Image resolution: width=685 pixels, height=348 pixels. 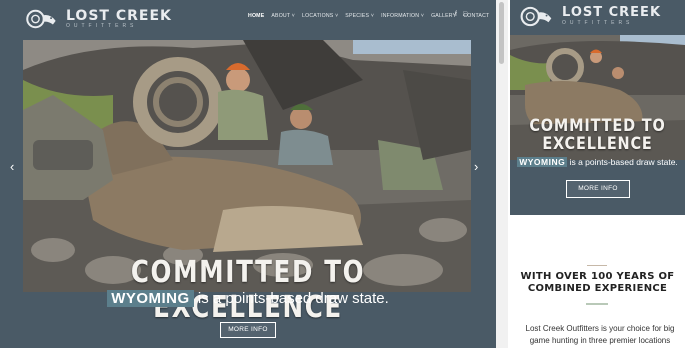 What do you see at coordinates (612, 12) in the screenshot?
I see `mobile-brand-name: LOST CREEK` at bounding box center [612, 12].